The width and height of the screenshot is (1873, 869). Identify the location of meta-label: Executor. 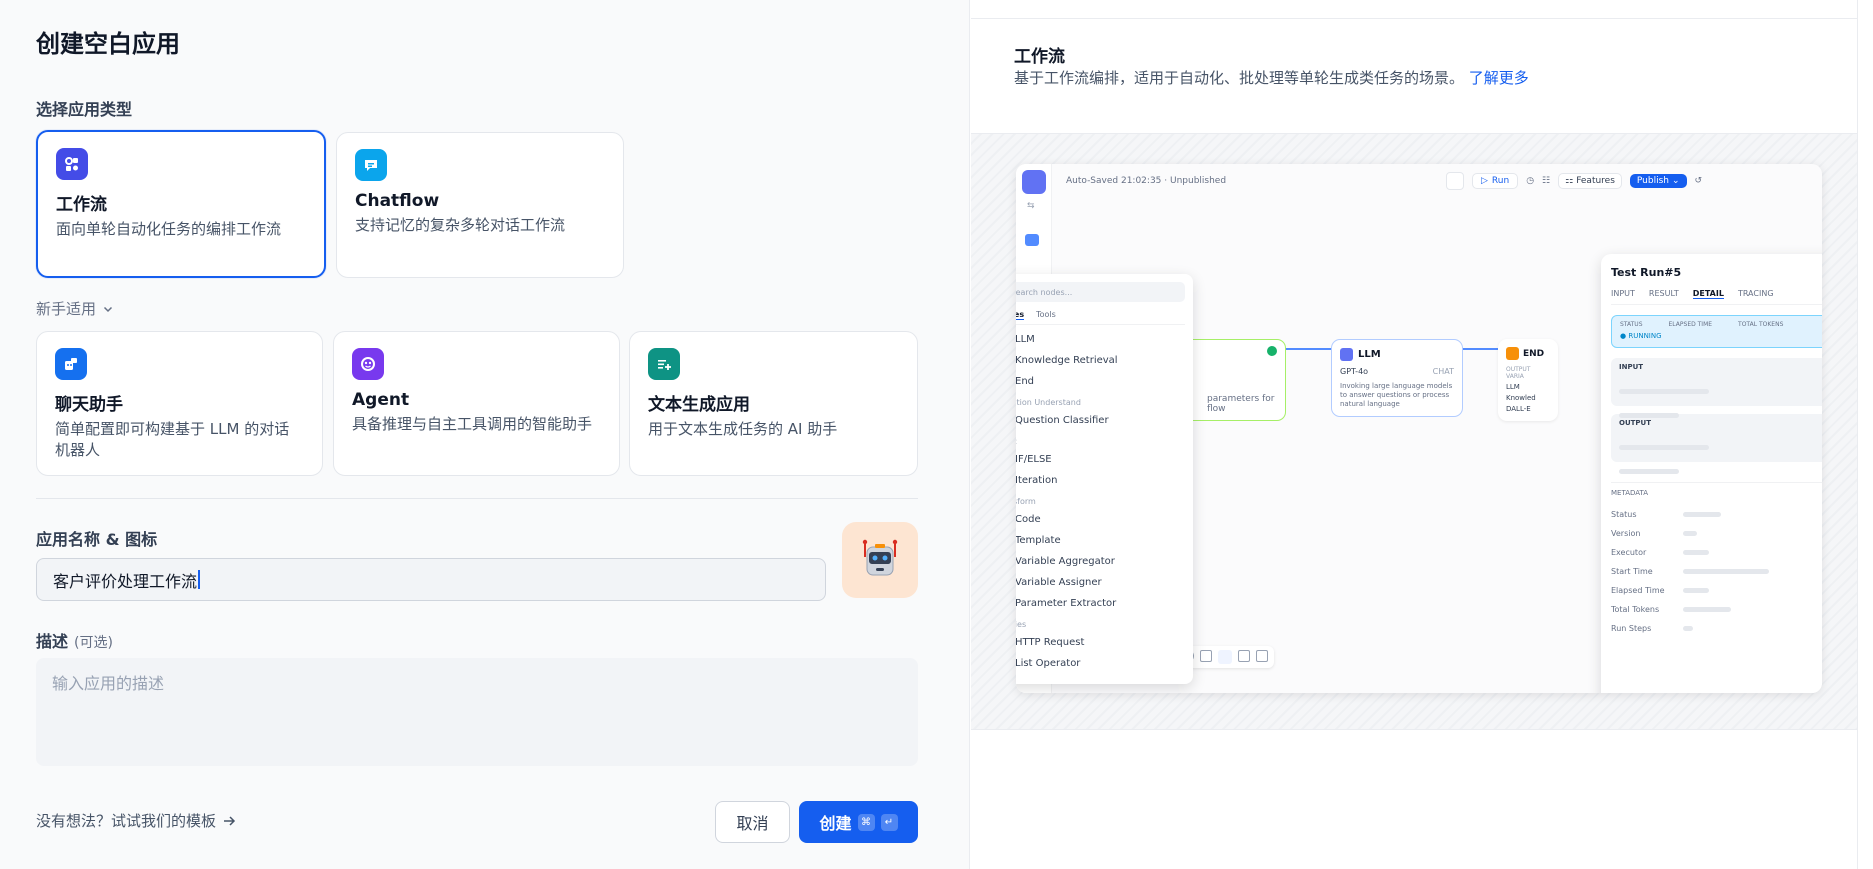
(1629, 552).